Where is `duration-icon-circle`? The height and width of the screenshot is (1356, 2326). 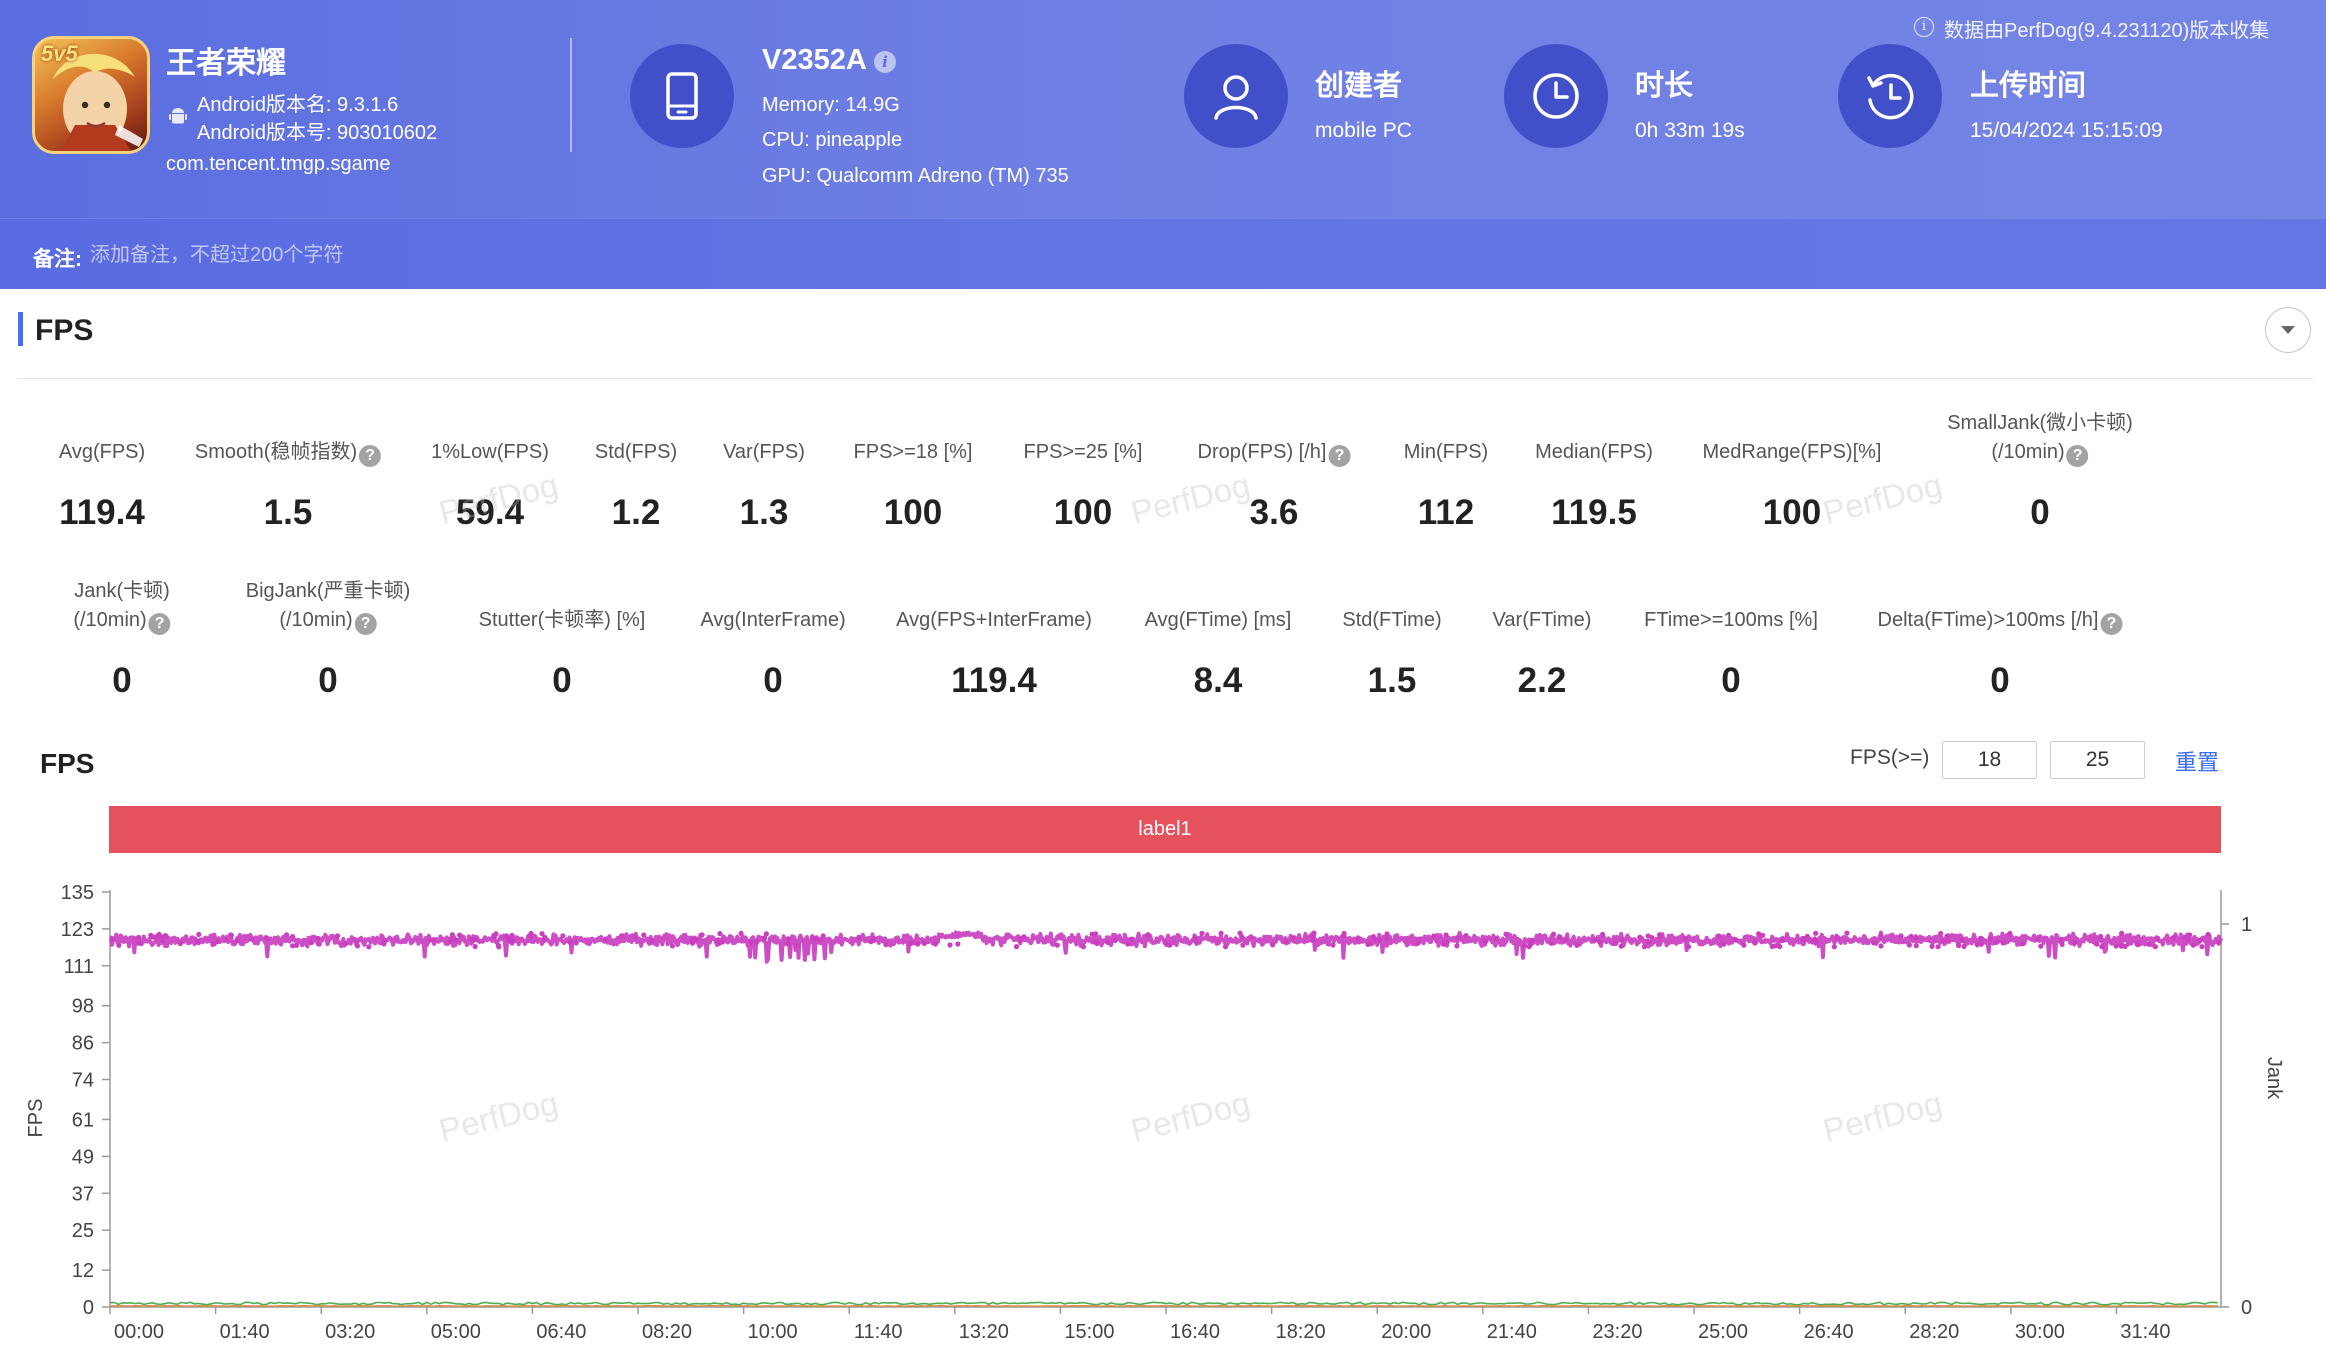 duration-icon-circle is located at coordinates (1556, 96).